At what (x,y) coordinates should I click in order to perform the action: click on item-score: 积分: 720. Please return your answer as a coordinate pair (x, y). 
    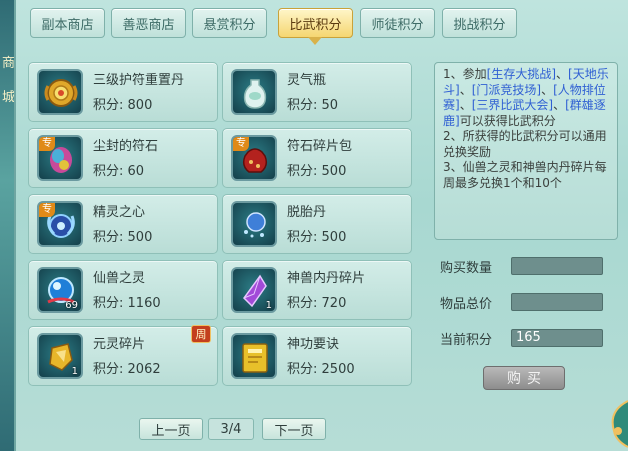
    Looking at the image, I should click on (317, 303).